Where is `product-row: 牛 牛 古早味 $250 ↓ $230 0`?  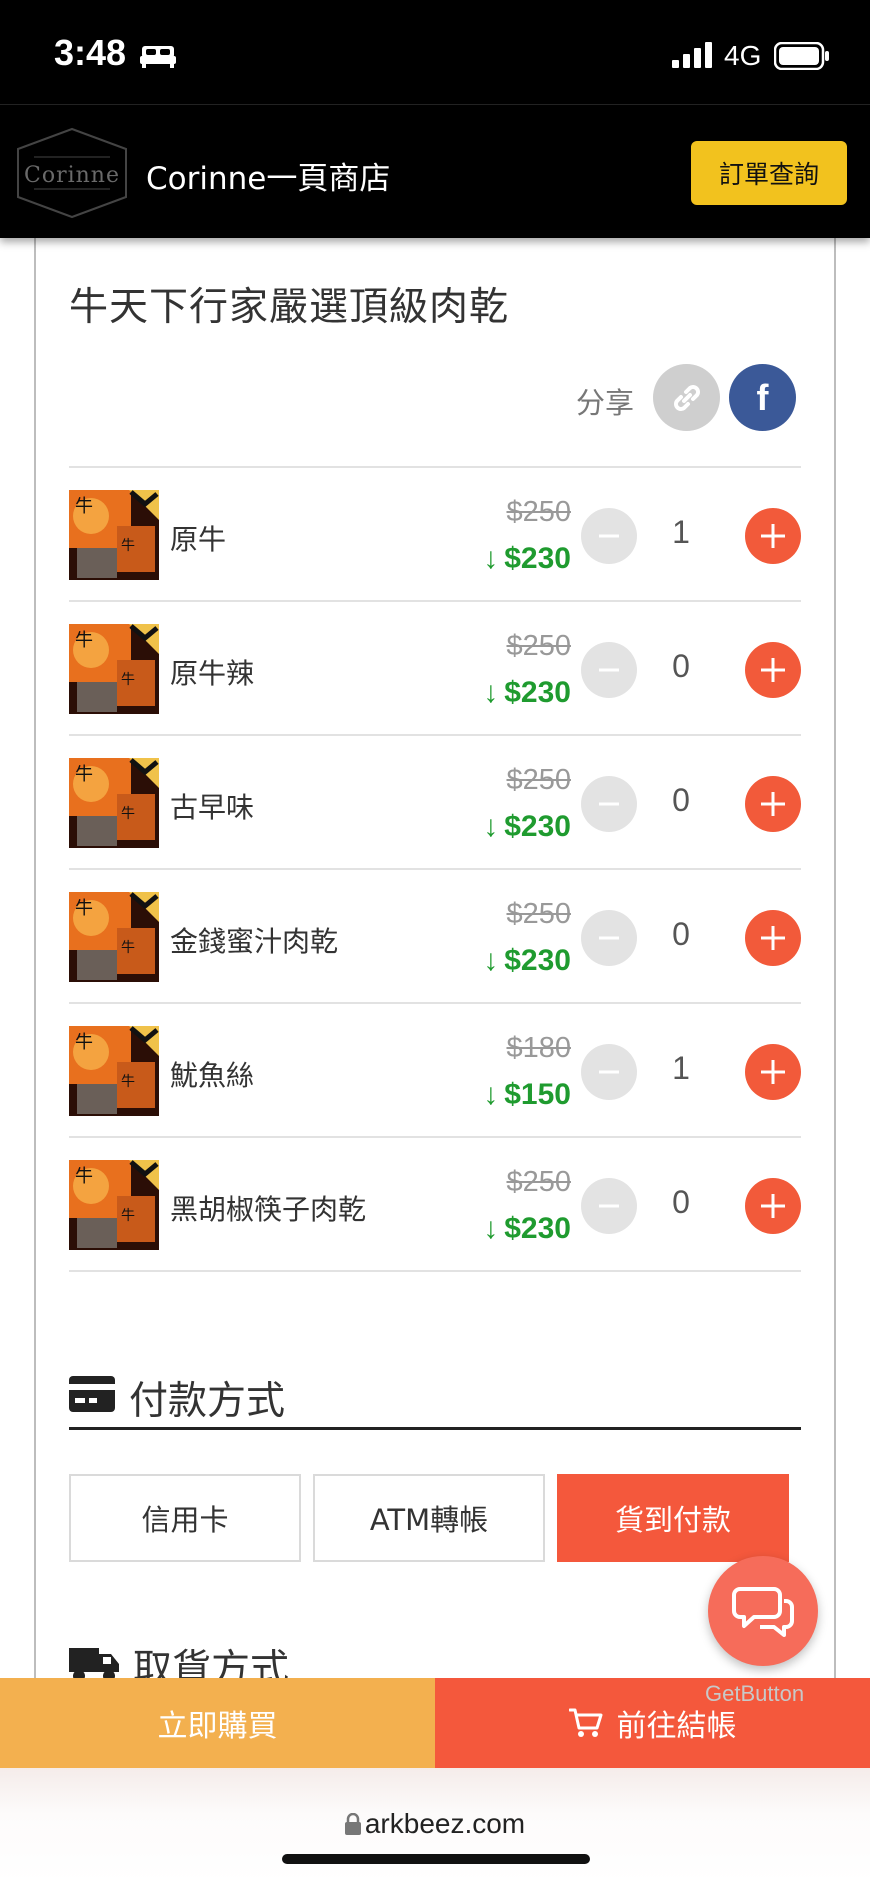 product-row: 牛 牛 古早味 $250 ↓ $230 0 is located at coordinates (435, 803).